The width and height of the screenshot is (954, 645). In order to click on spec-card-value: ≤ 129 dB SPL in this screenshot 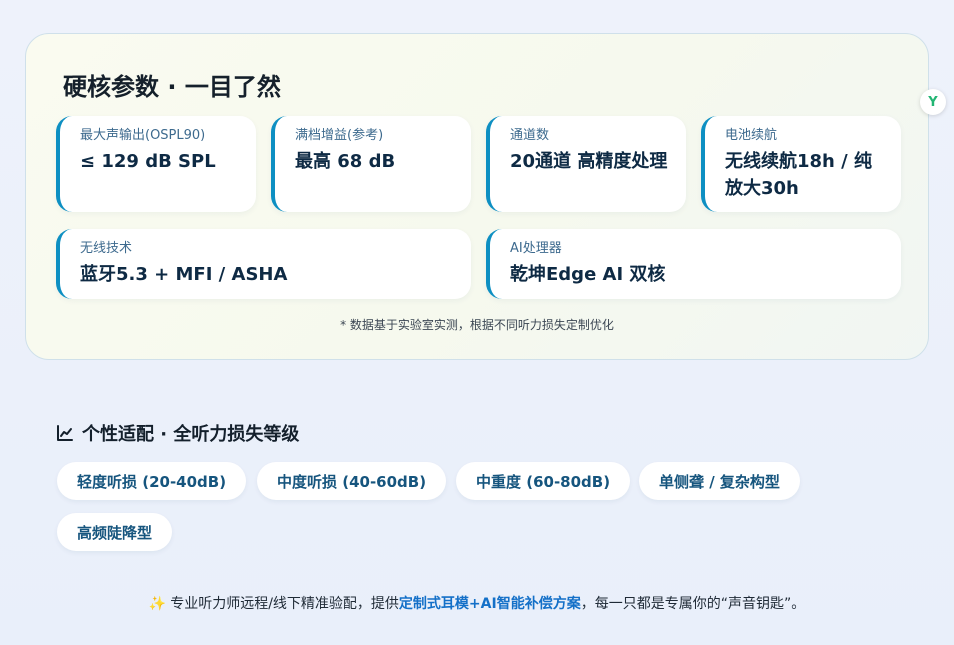, I will do `click(148, 161)`.